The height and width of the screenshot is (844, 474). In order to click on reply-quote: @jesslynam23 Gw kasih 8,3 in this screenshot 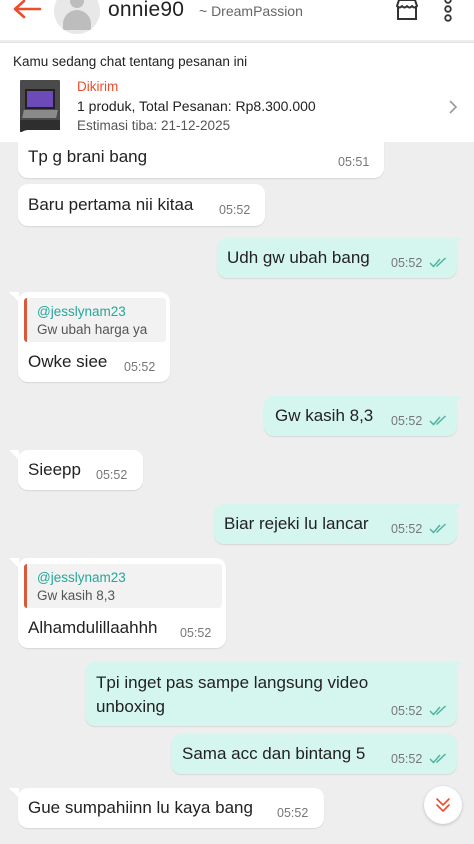, I will do `click(123, 586)`.